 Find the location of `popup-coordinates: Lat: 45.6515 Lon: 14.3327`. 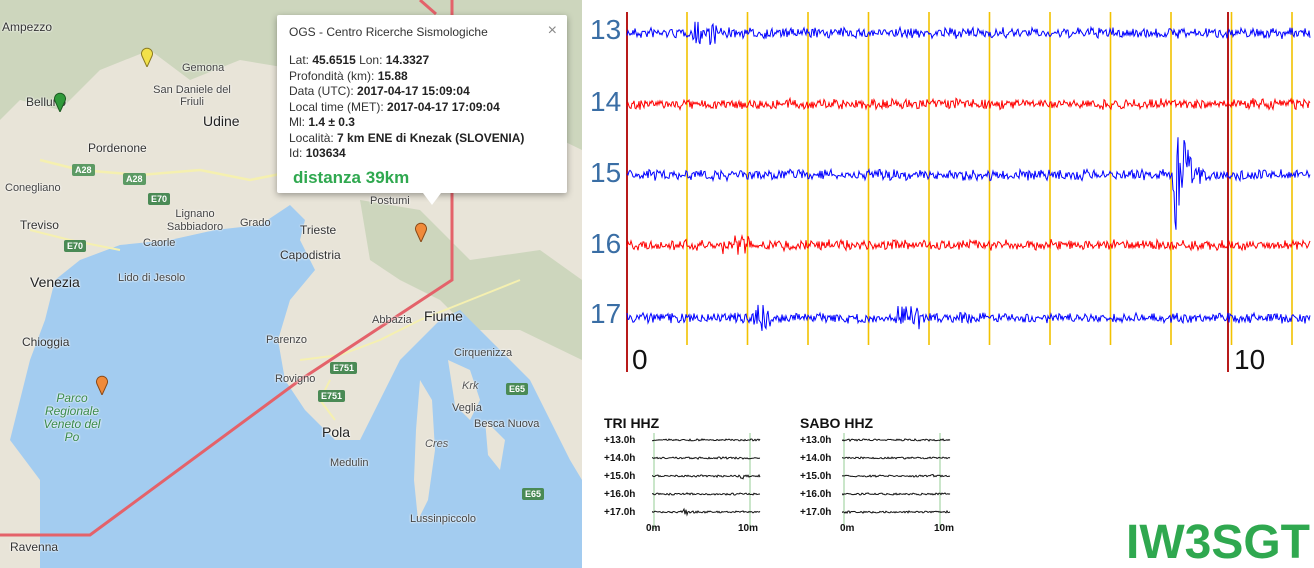

popup-coordinates: Lat: 45.6515 Lon: 14.3327 is located at coordinates (359, 60).